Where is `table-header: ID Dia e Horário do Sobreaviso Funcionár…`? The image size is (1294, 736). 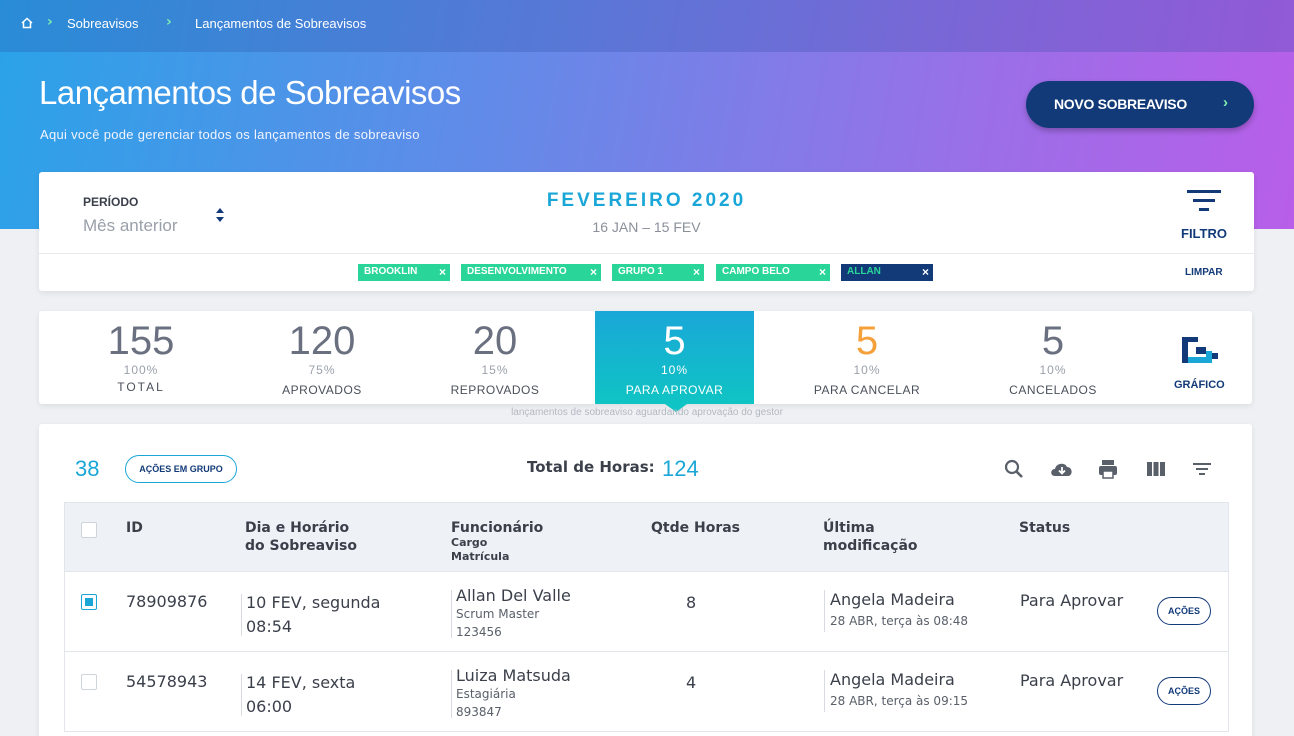 table-header: ID Dia e Horário do Sobreaviso Funcionár… is located at coordinates (646, 537).